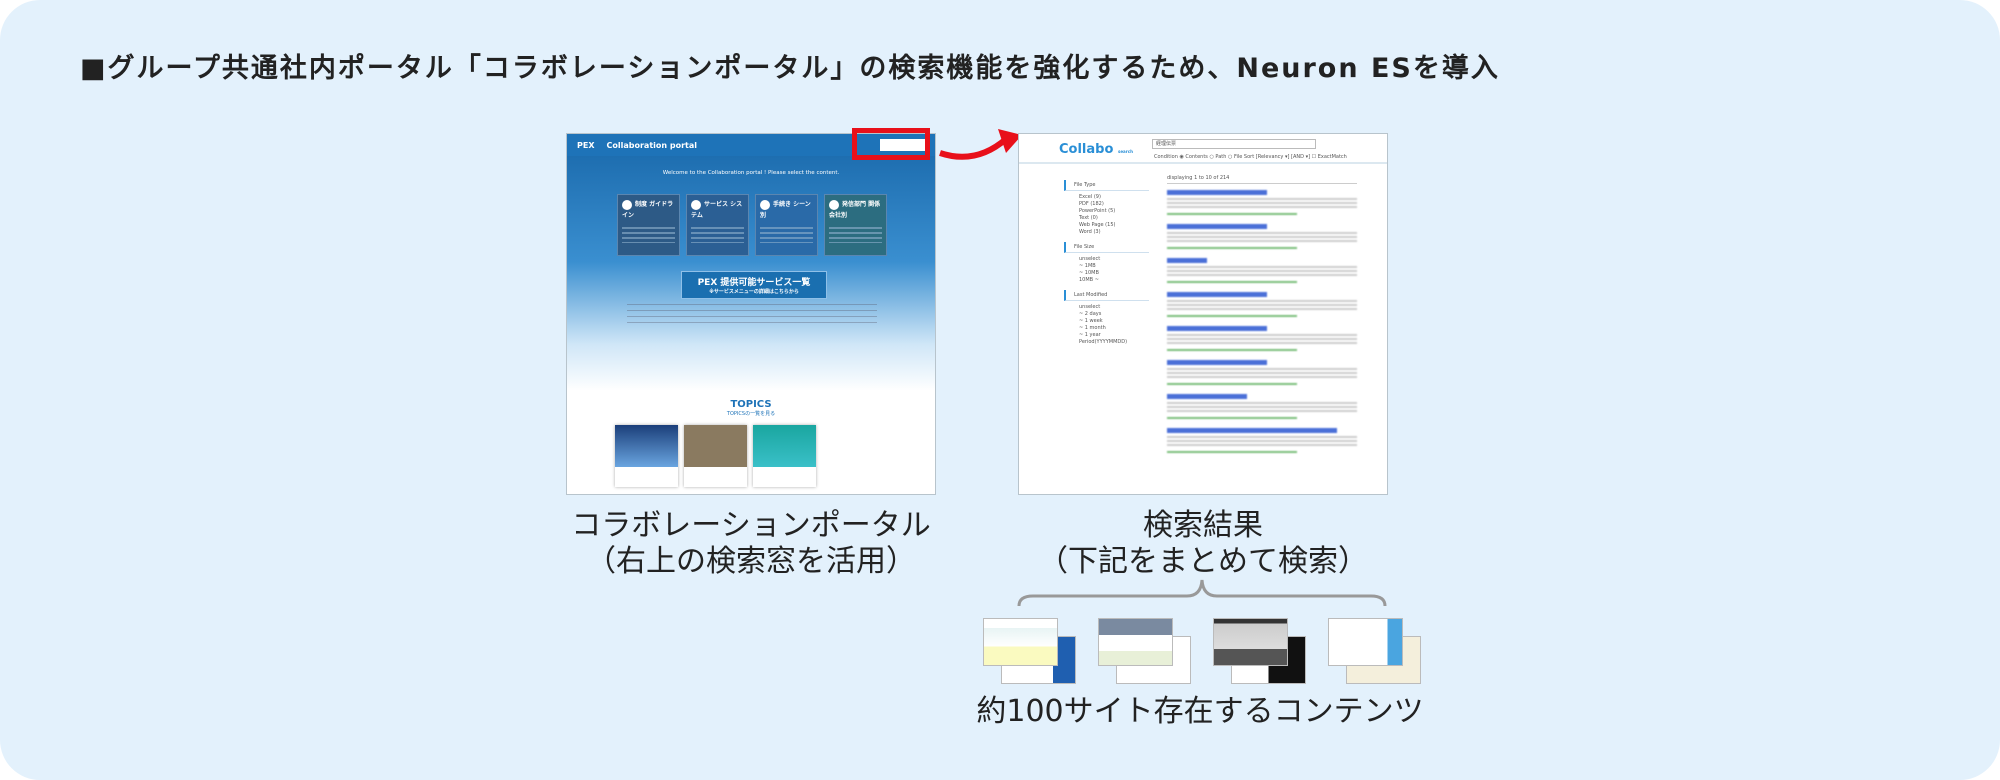 Image resolution: width=2000 pixels, height=780 pixels. I want to click on portal-card: サービス システム, so click(717, 225).